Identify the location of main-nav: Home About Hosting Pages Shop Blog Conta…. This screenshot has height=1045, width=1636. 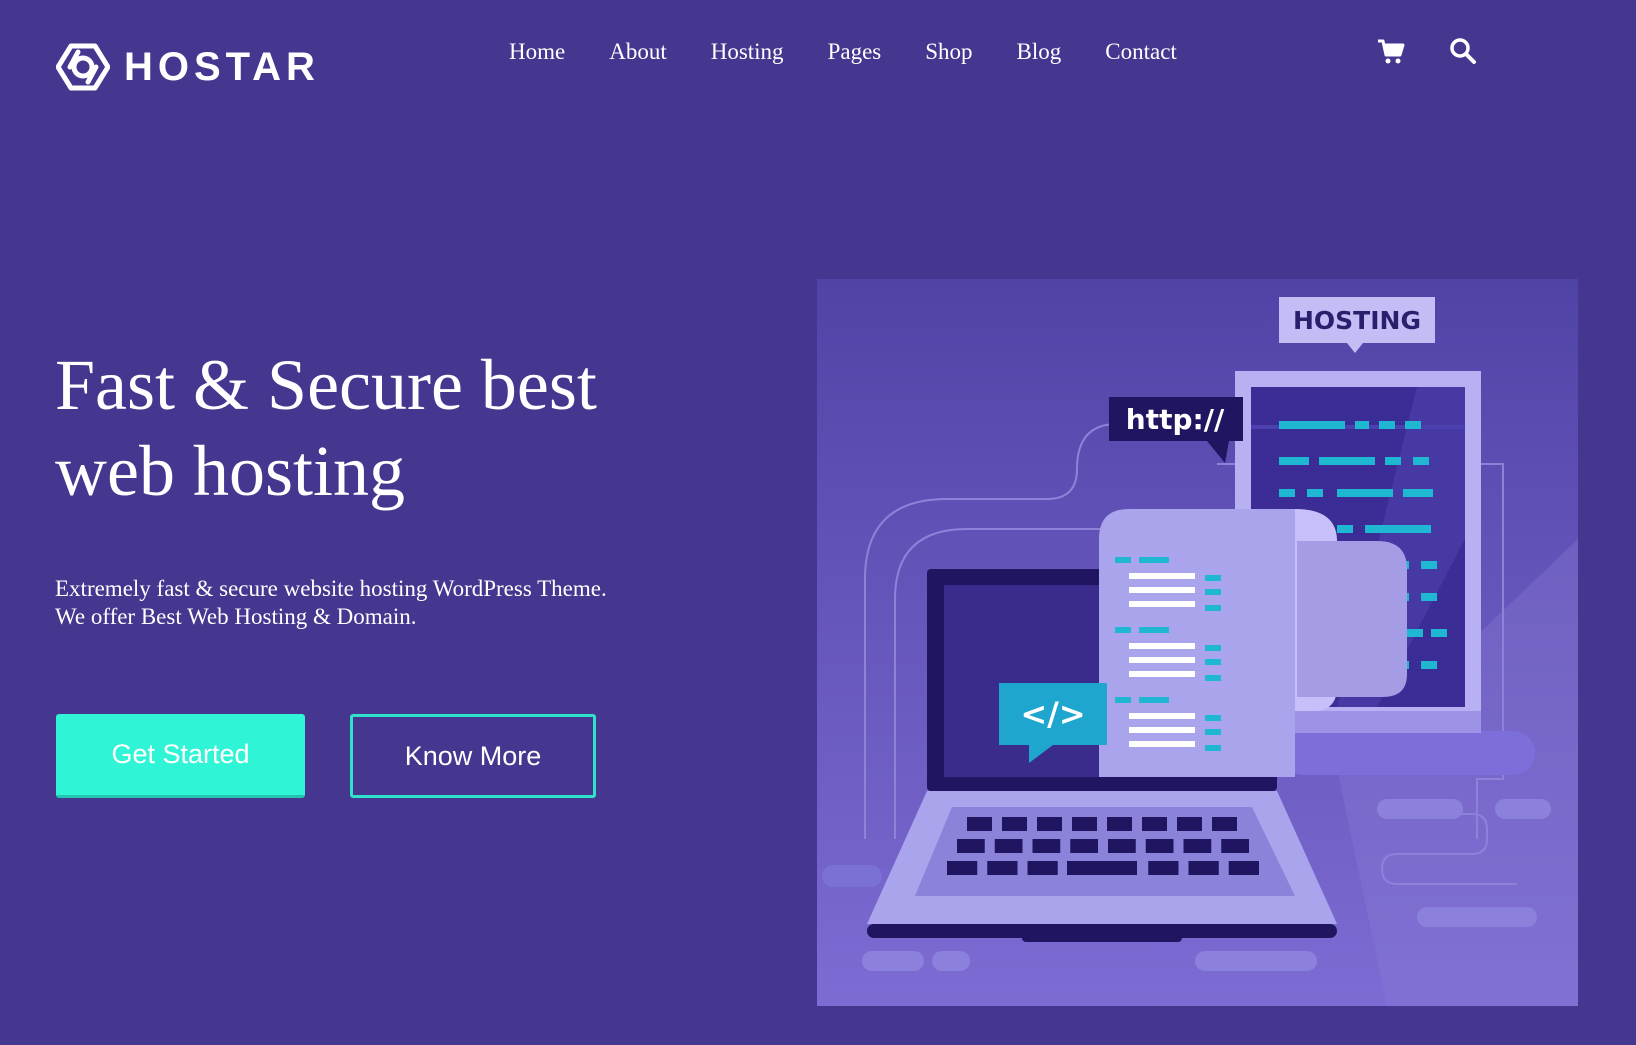
(865, 52).